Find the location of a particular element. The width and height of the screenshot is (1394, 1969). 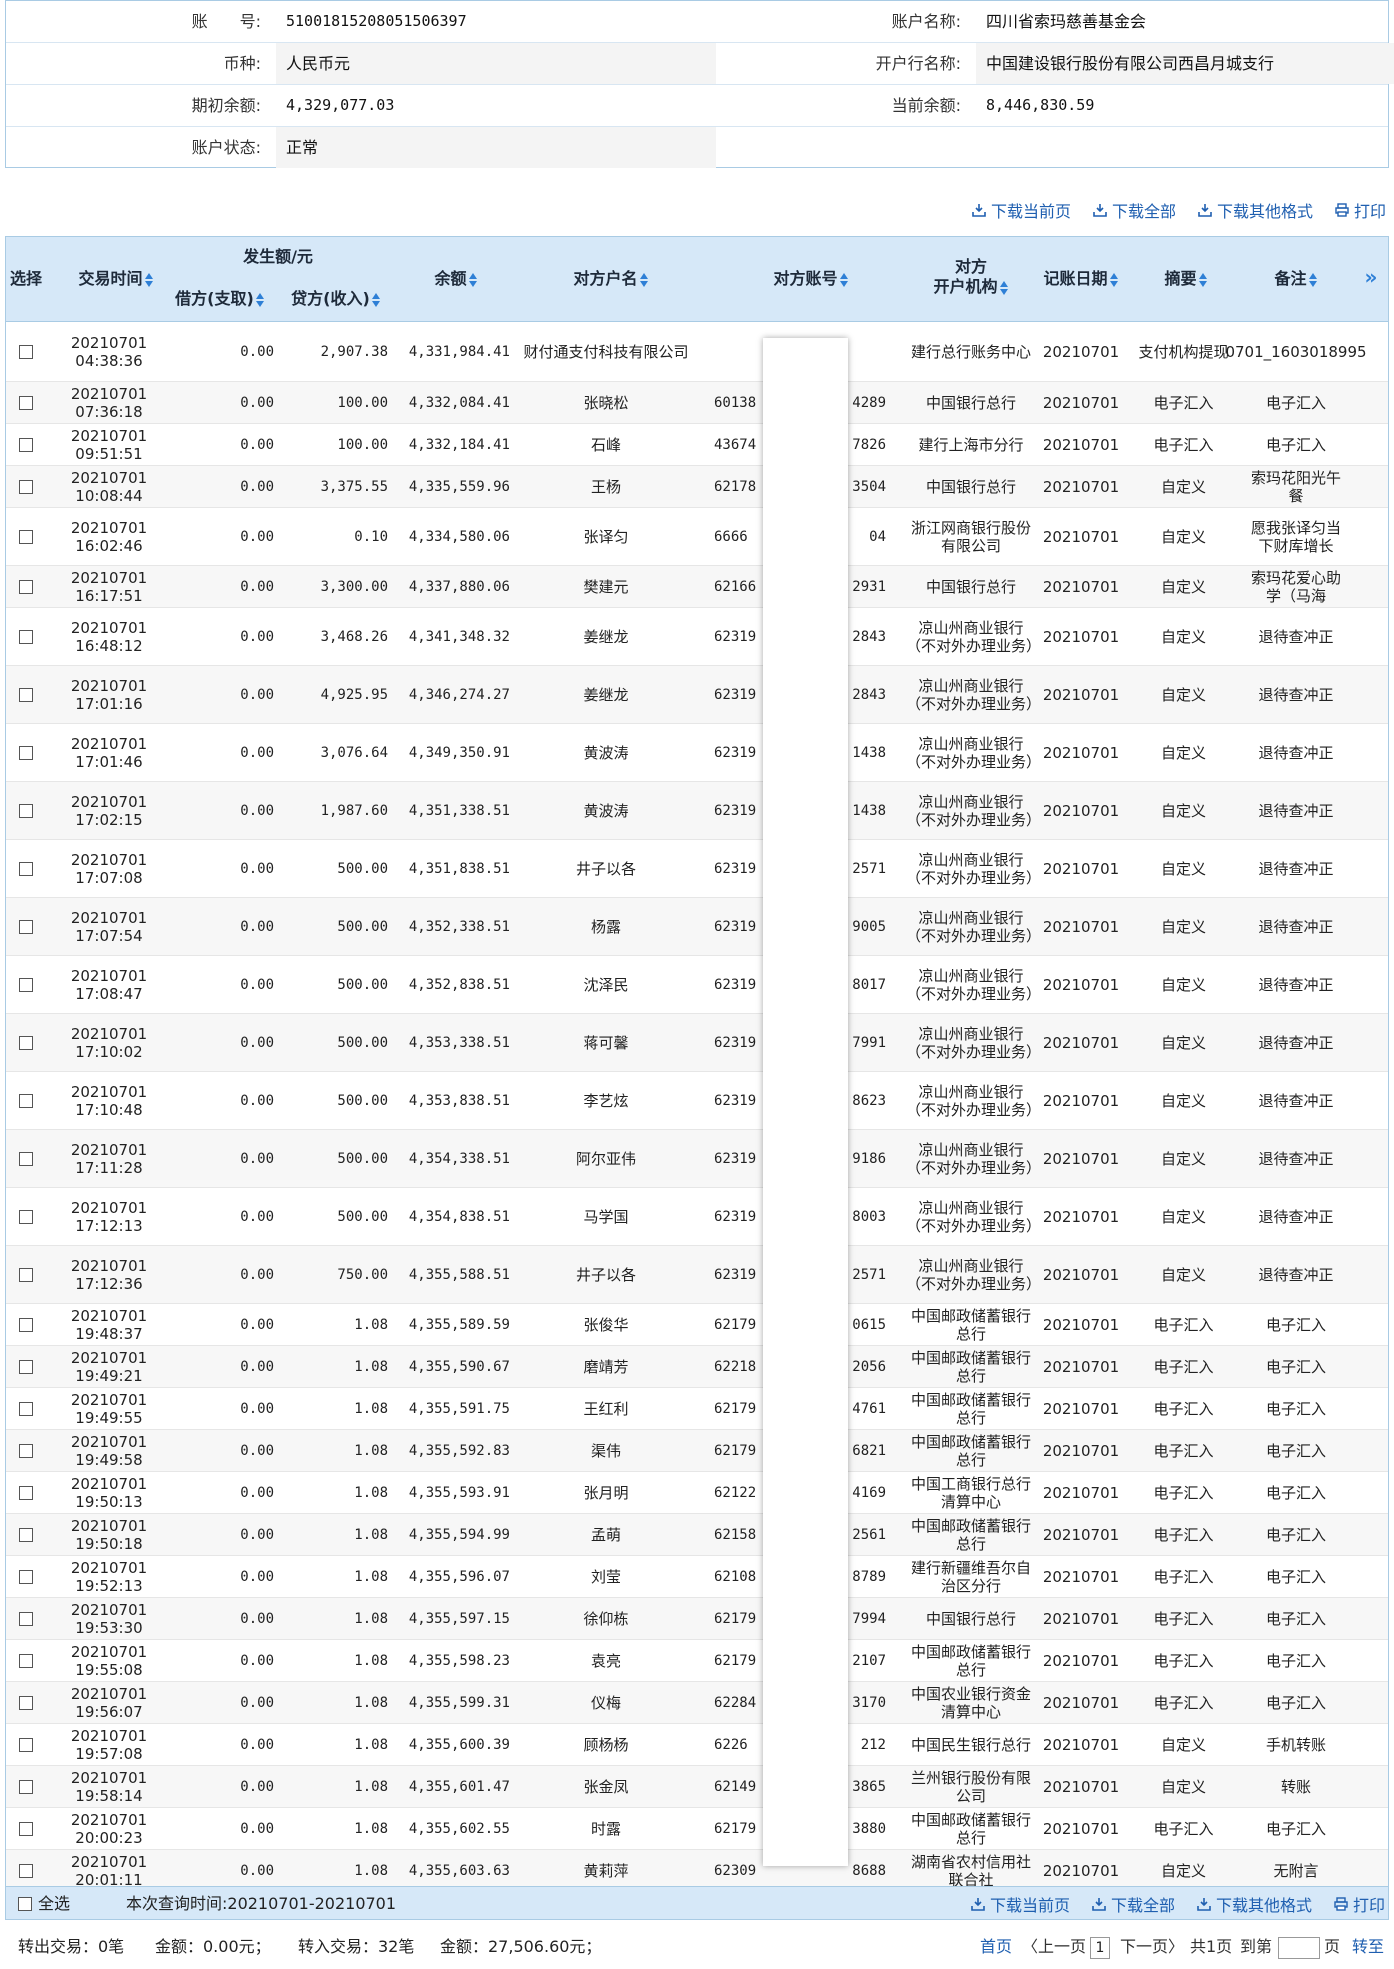

expand-columns-icon: » is located at coordinates (1371, 277).